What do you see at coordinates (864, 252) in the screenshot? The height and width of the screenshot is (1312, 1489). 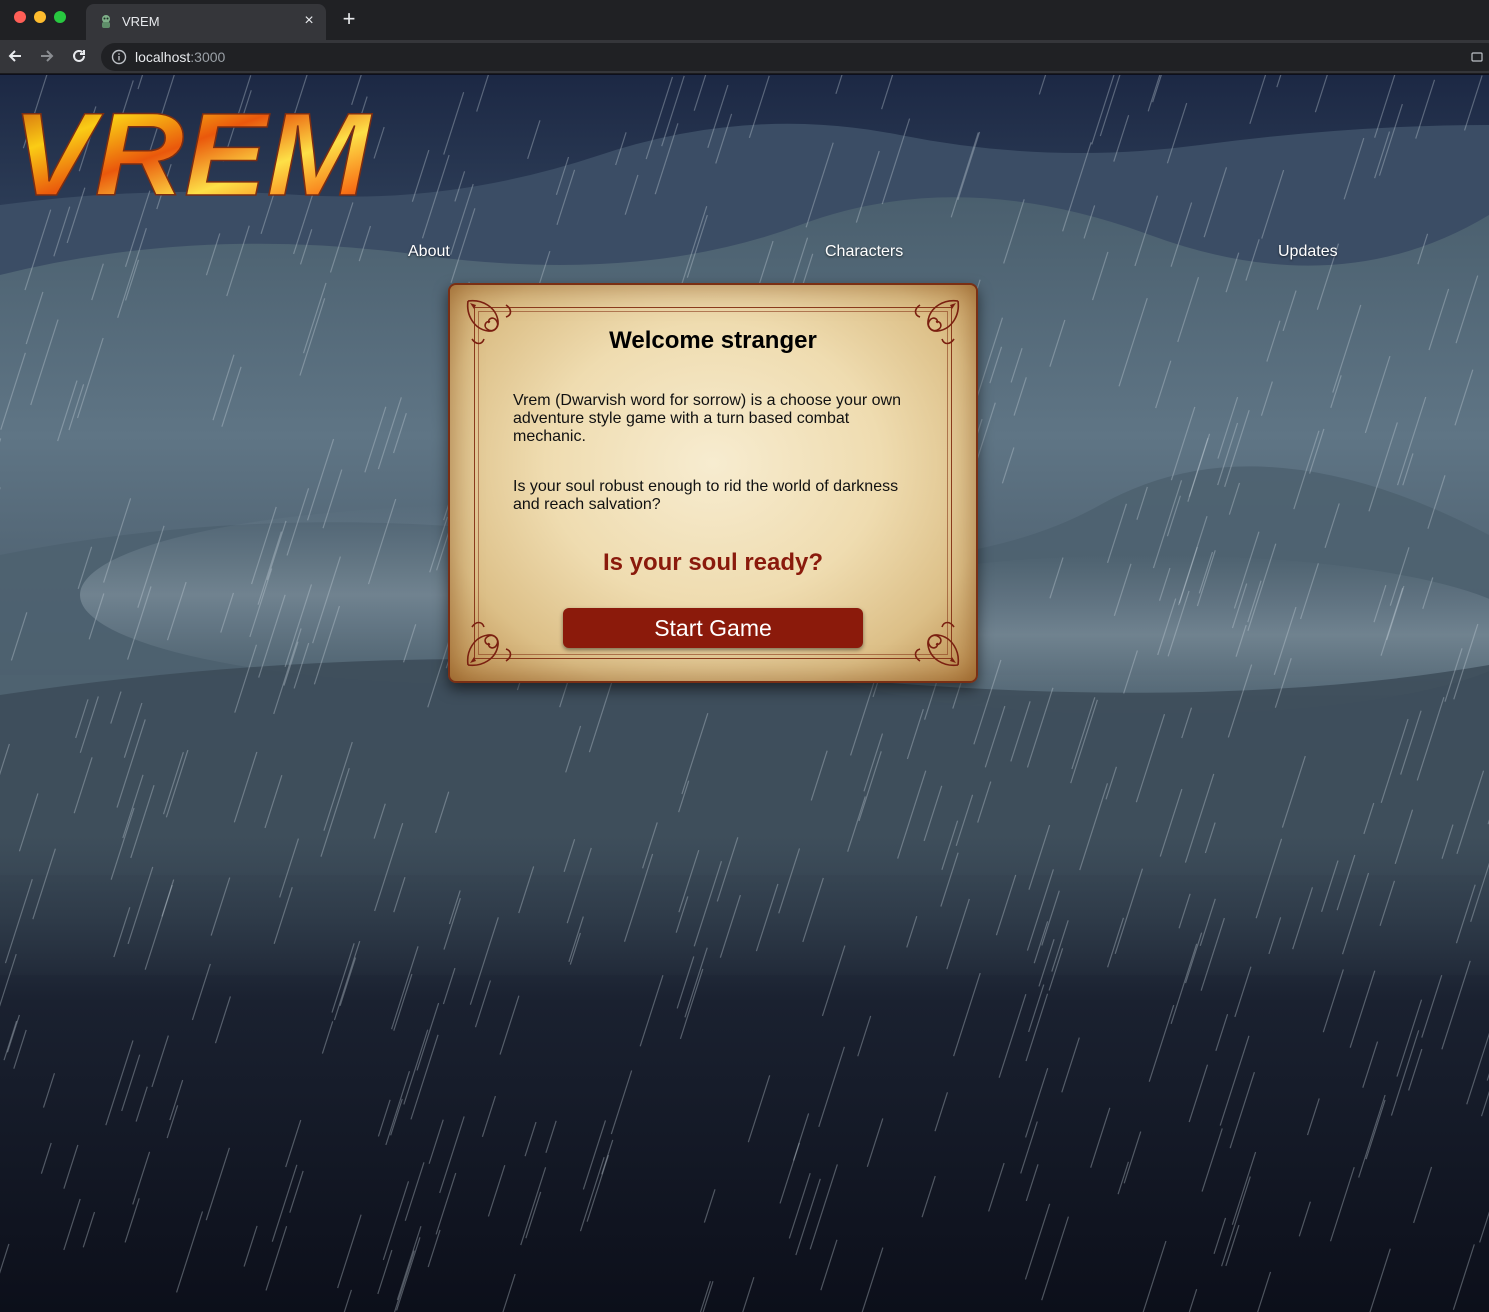 I see `nav-characters-link: Characters` at bounding box center [864, 252].